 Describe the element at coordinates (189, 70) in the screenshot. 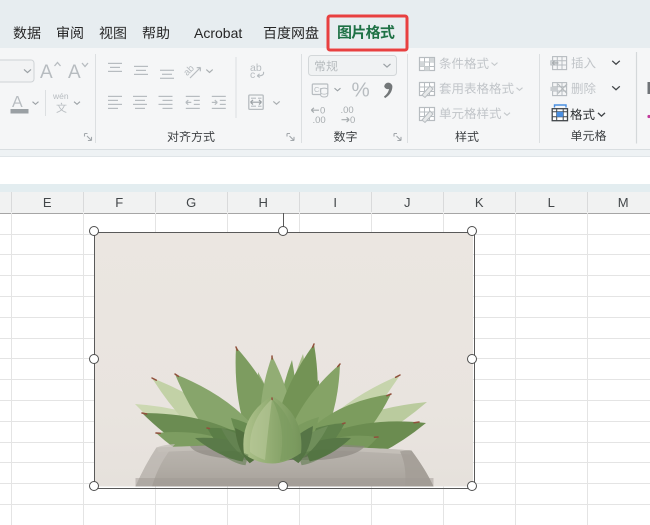

I see `svg-text: ab` at that location.